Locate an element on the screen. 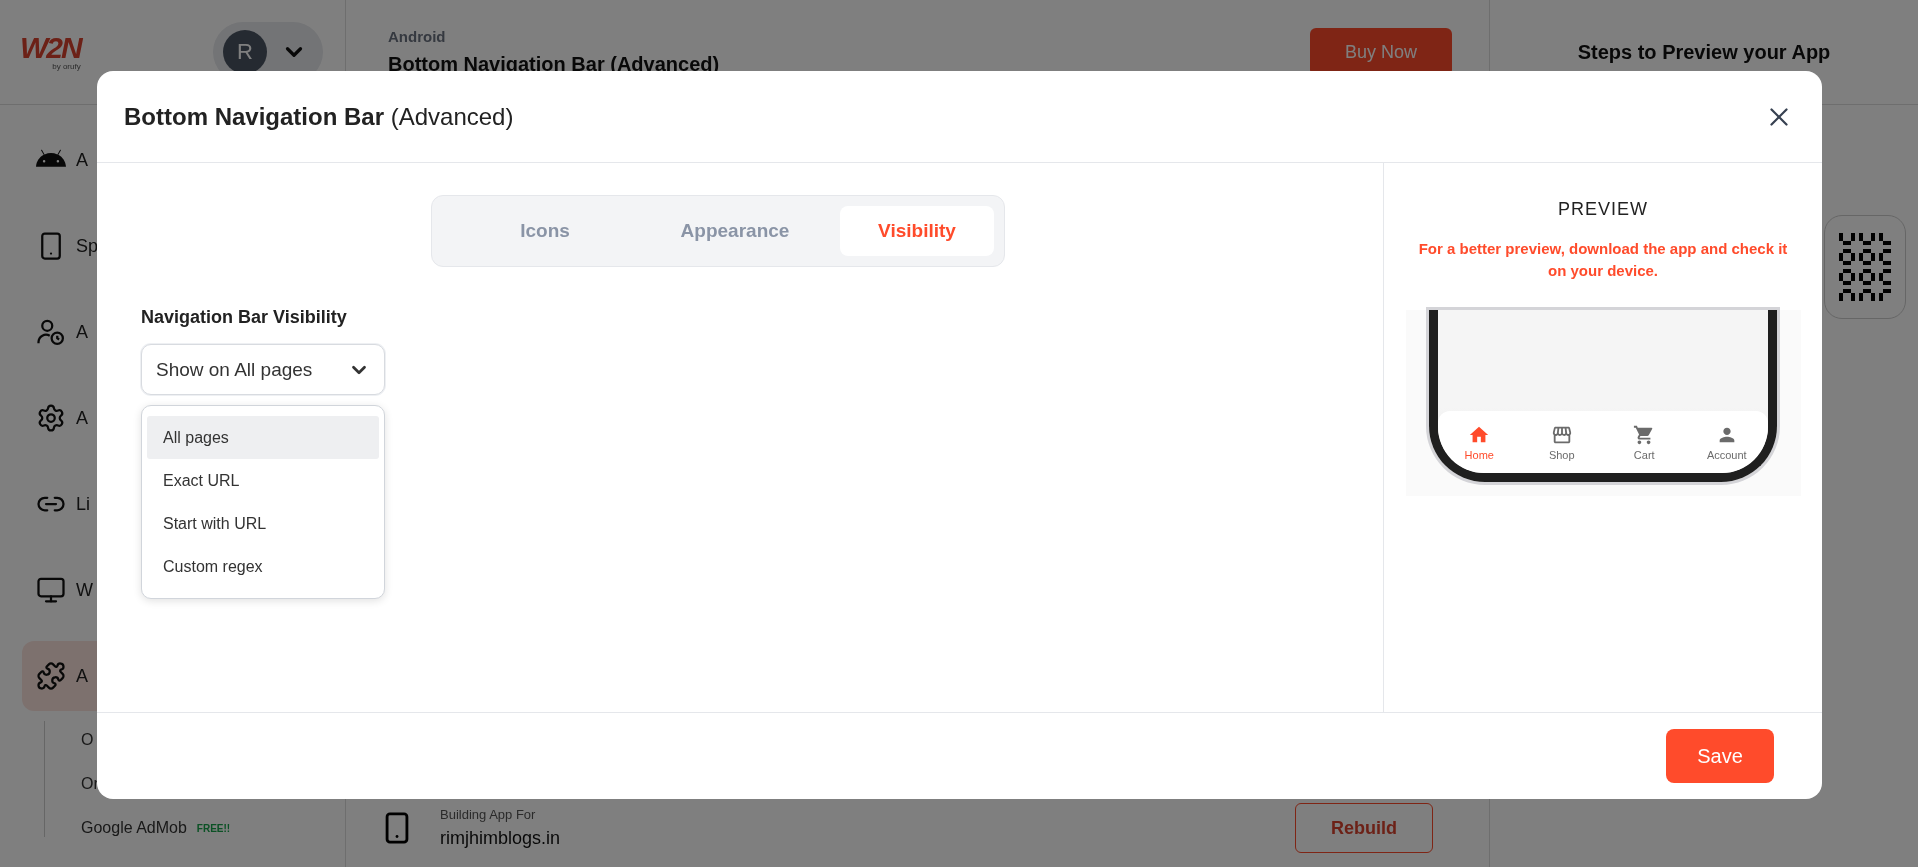  build-caption: Building App For is located at coordinates (488, 814).